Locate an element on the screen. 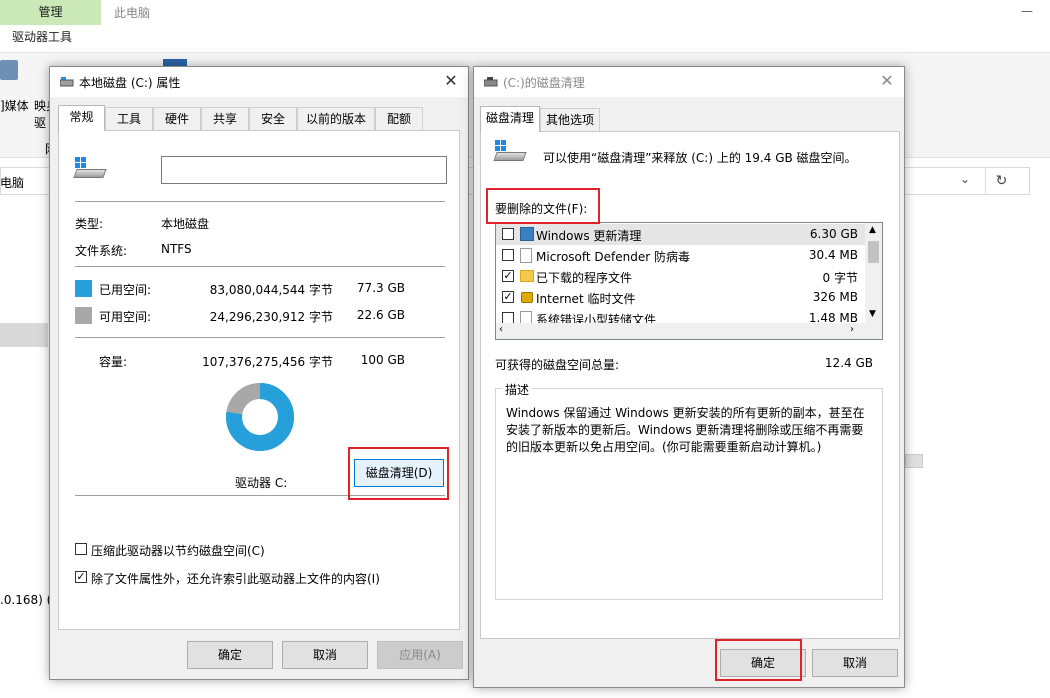 The width and height of the screenshot is (1050, 698). ribbon-tabs: 管理 驱动器工具 此电脑 — is located at coordinates (525, 26).